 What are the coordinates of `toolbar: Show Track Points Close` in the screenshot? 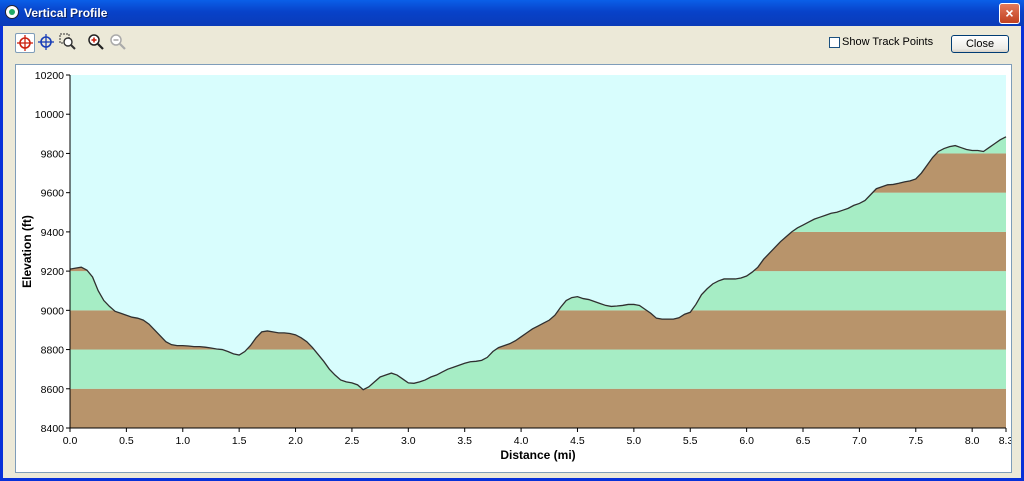 It's located at (512, 43).